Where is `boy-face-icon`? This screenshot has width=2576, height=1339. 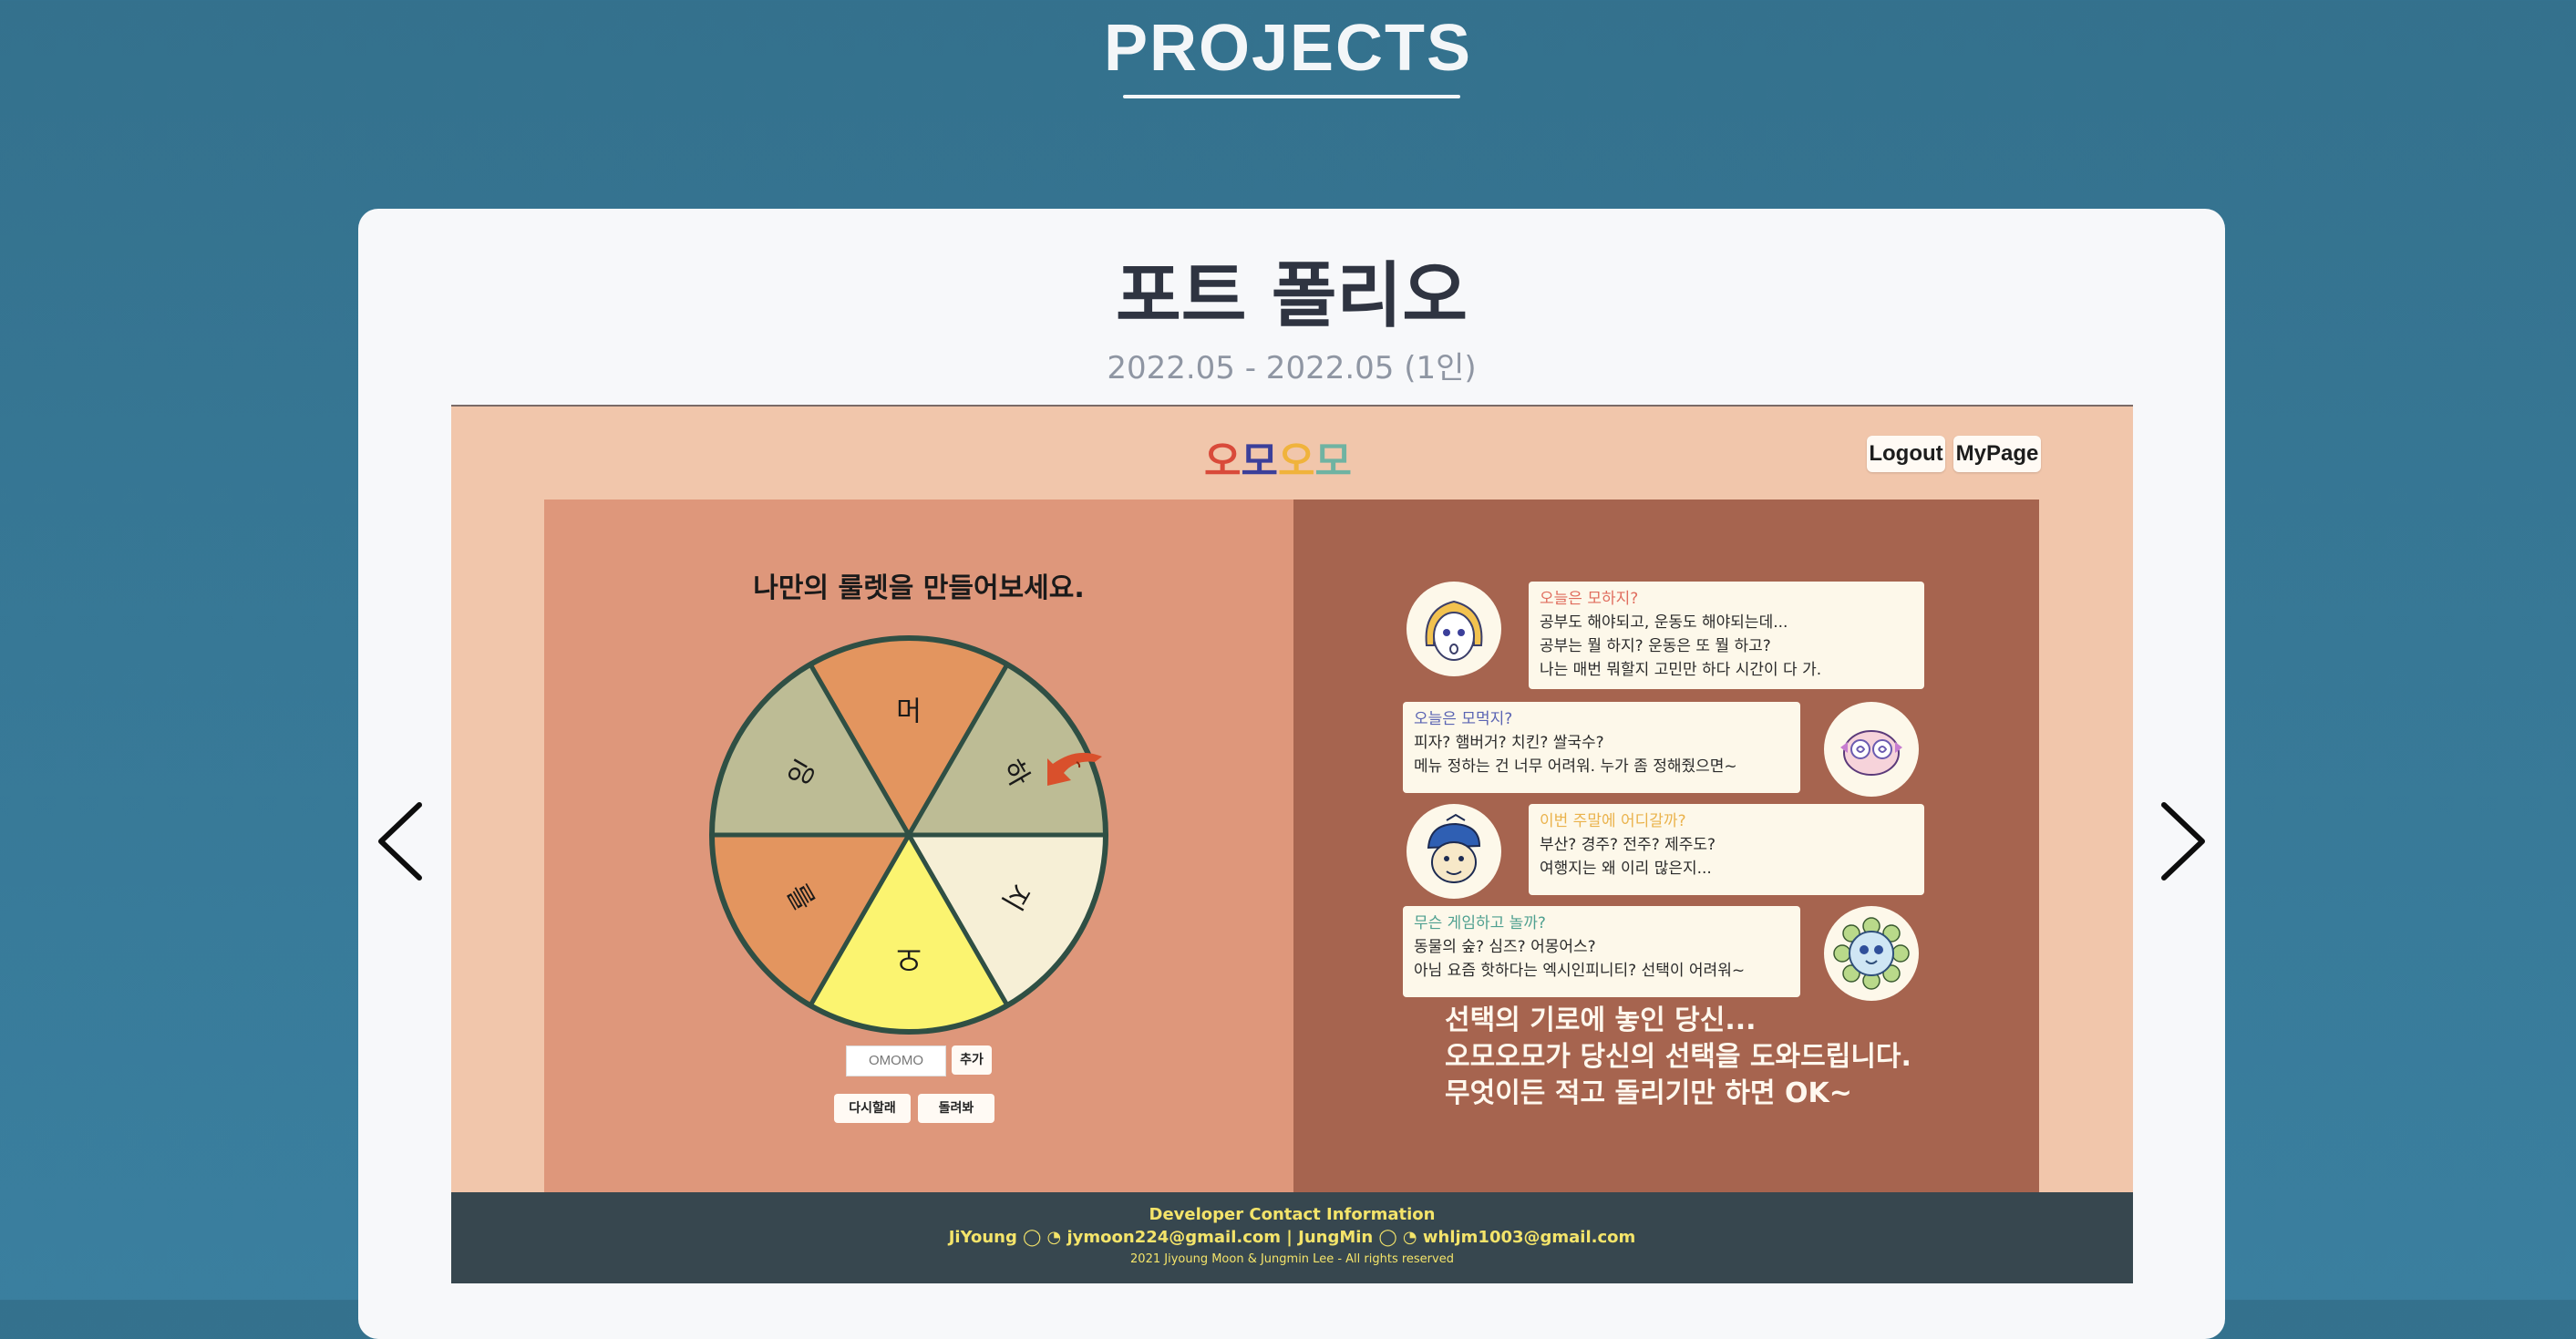
boy-face-icon is located at coordinates (1454, 848).